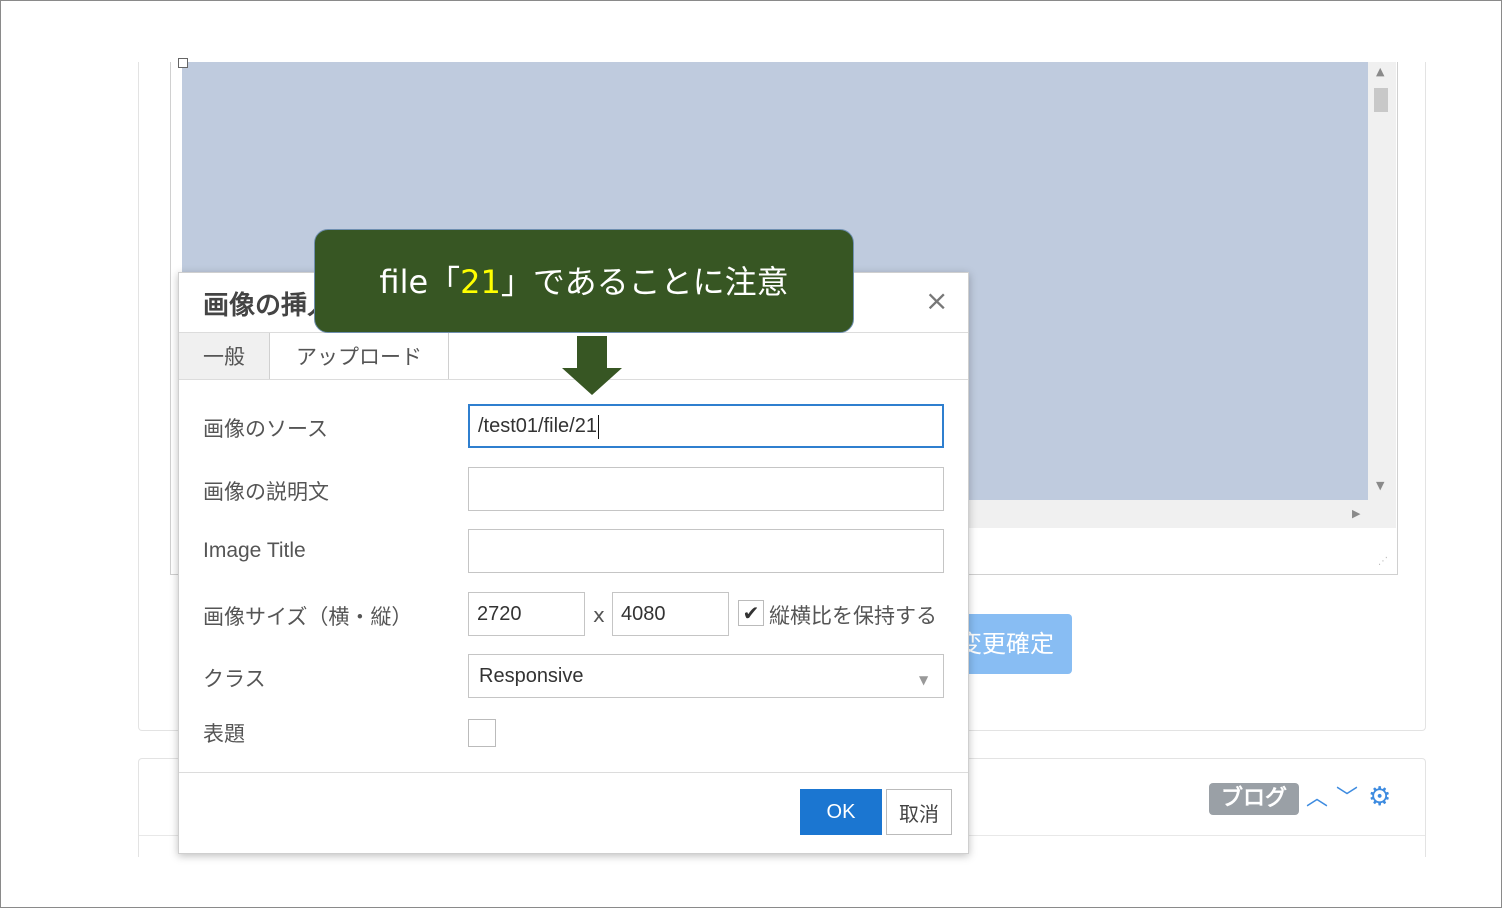 The width and height of the screenshot is (1502, 908). Describe the element at coordinates (573, 772) in the screenshot. I see `footer-divider` at that location.